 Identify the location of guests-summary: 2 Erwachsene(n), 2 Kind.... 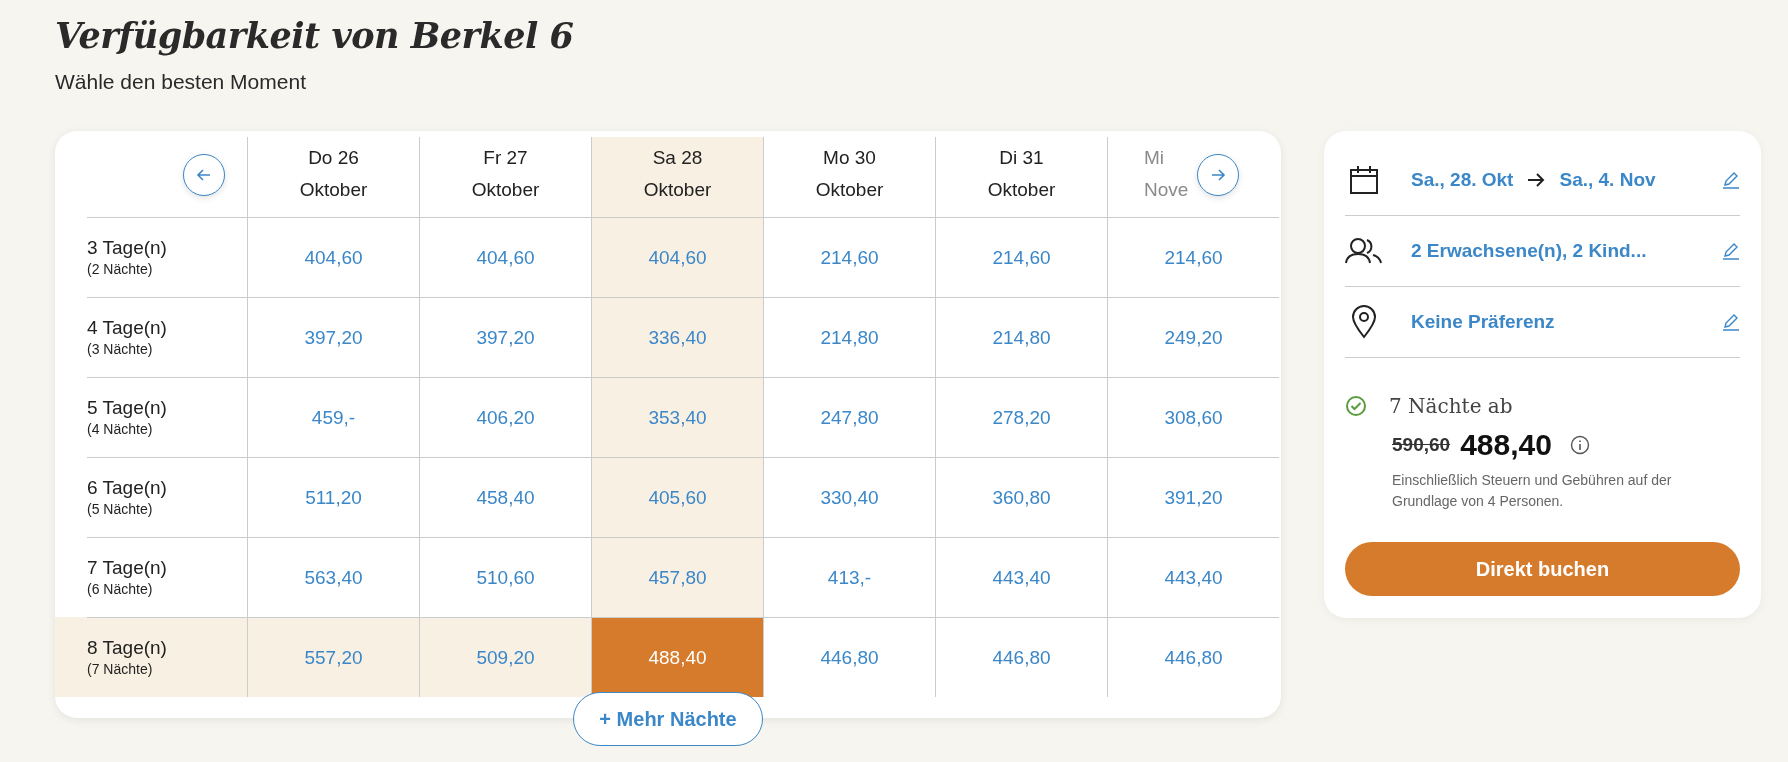
(1529, 251).